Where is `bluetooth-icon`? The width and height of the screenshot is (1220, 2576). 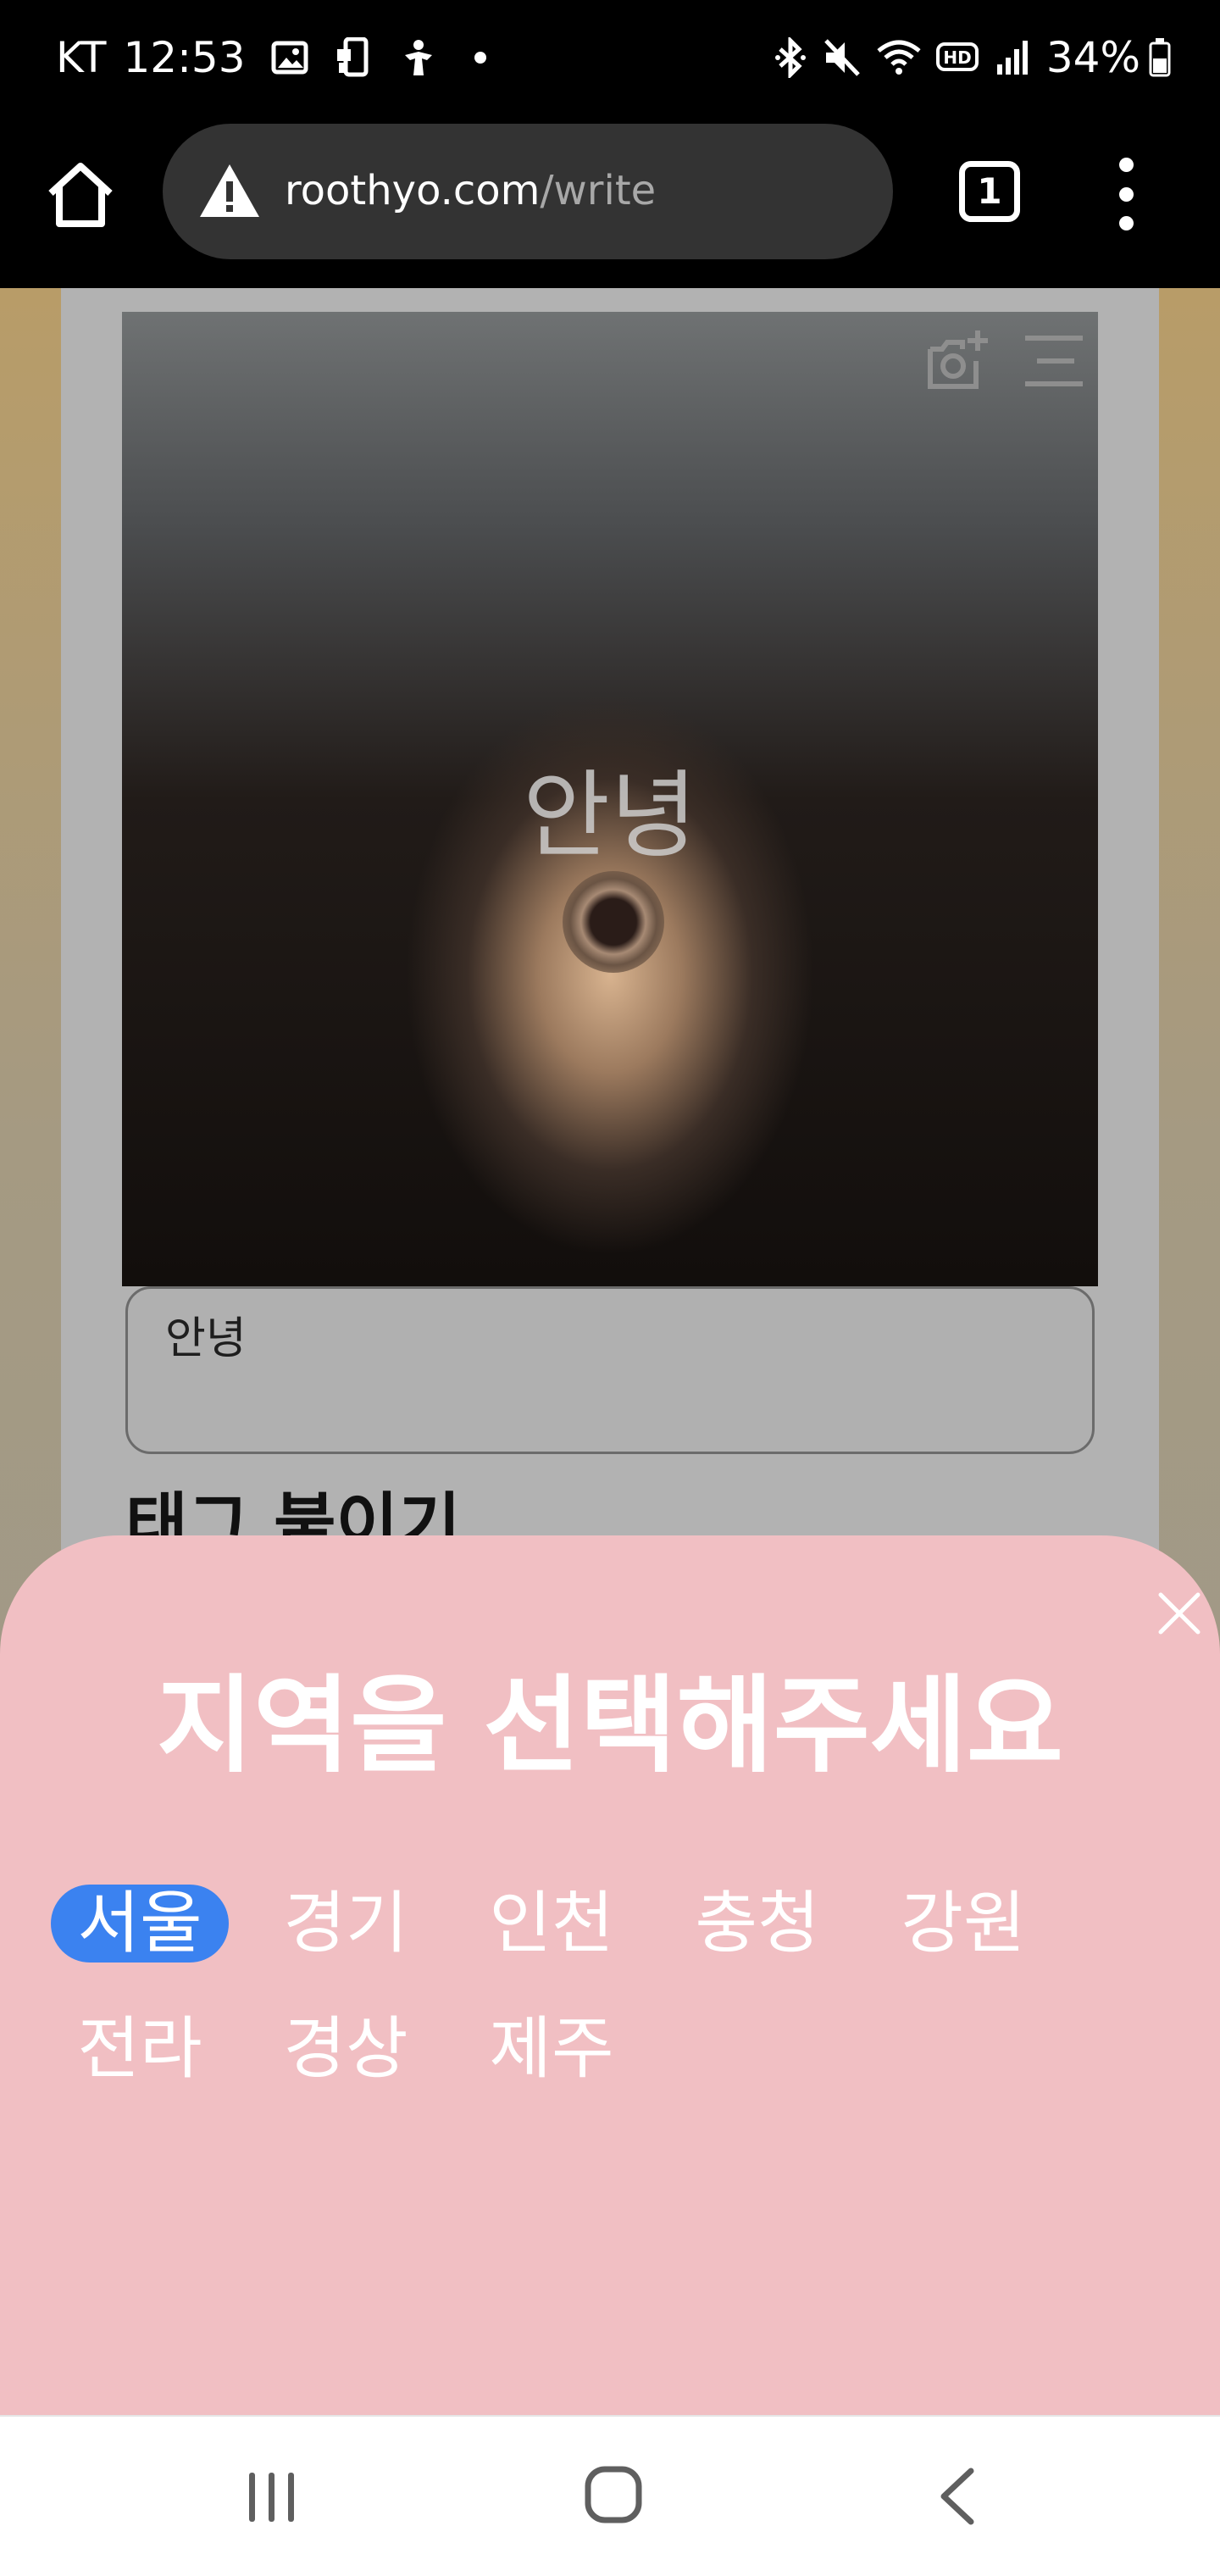 bluetooth-icon is located at coordinates (790, 57).